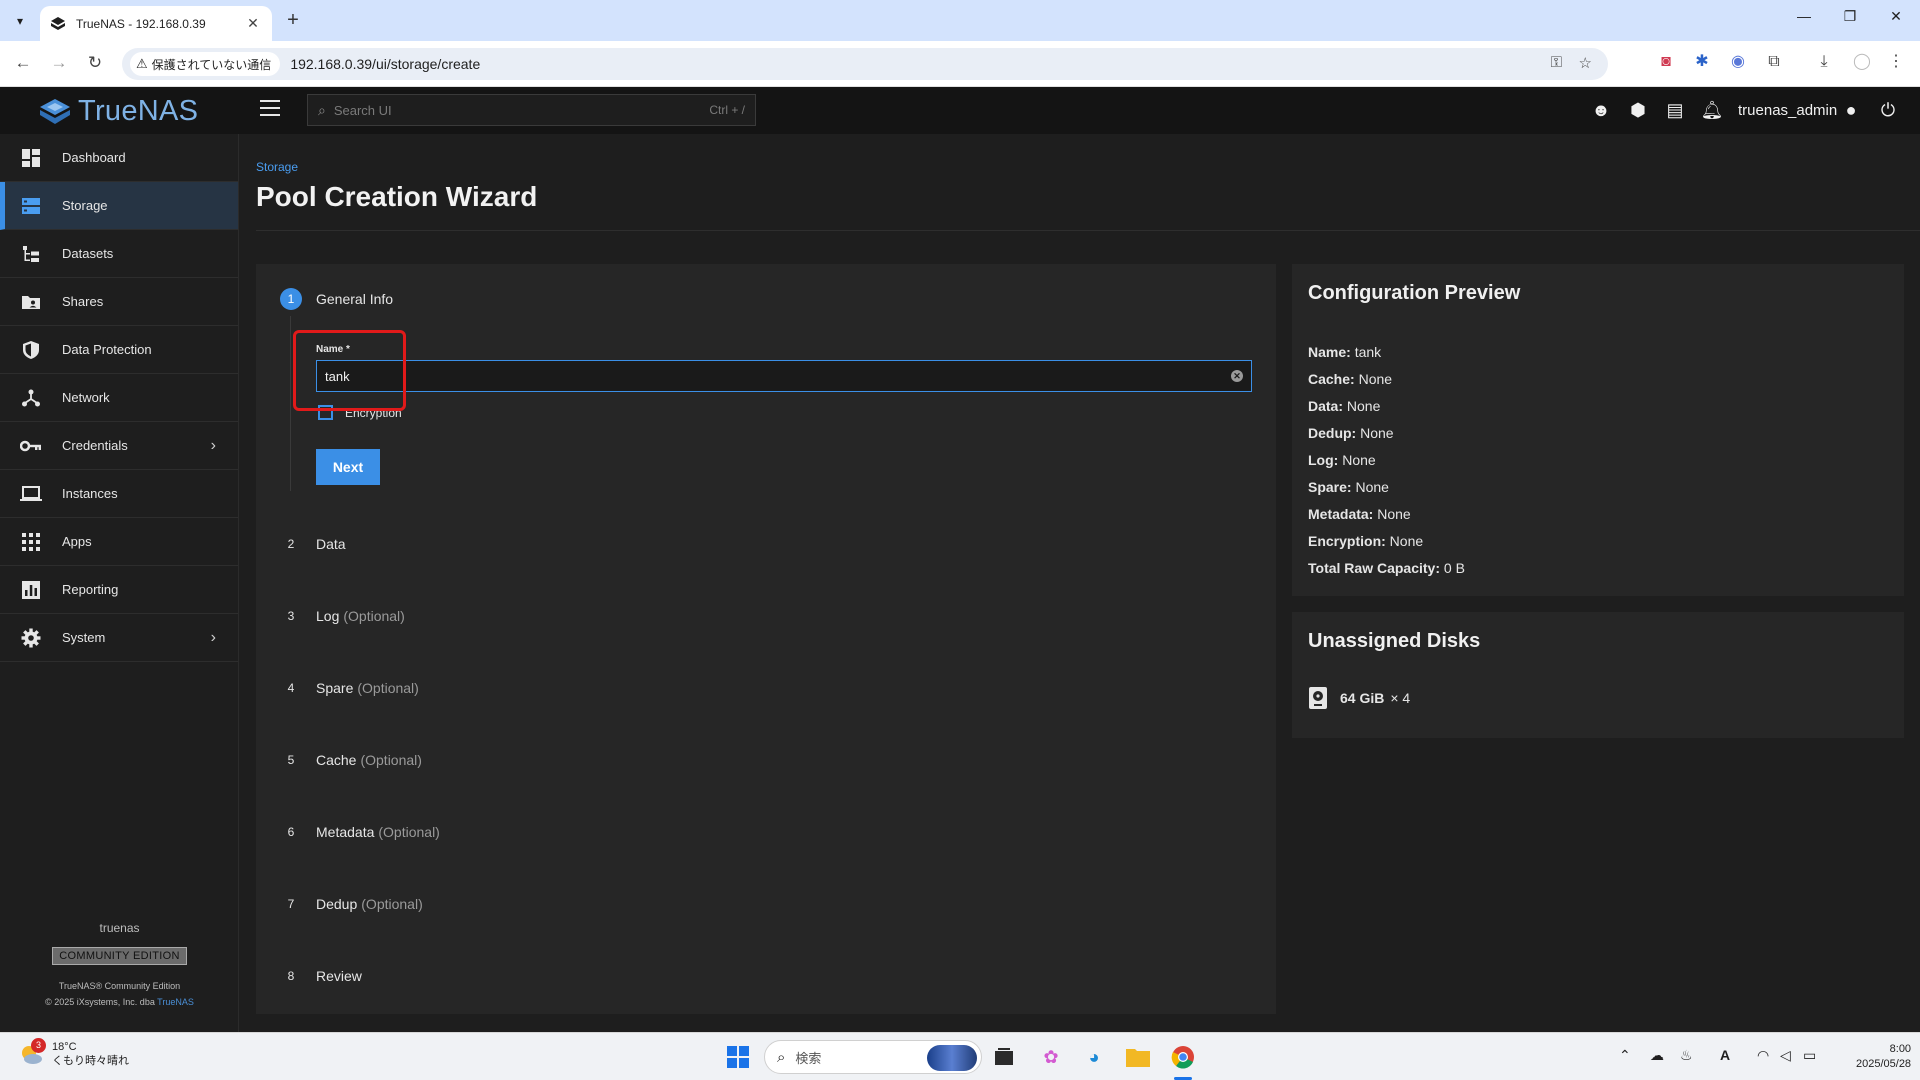 Image resolution: width=1920 pixels, height=1080 pixels. I want to click on encryption-checkbox, so click(325, 412).